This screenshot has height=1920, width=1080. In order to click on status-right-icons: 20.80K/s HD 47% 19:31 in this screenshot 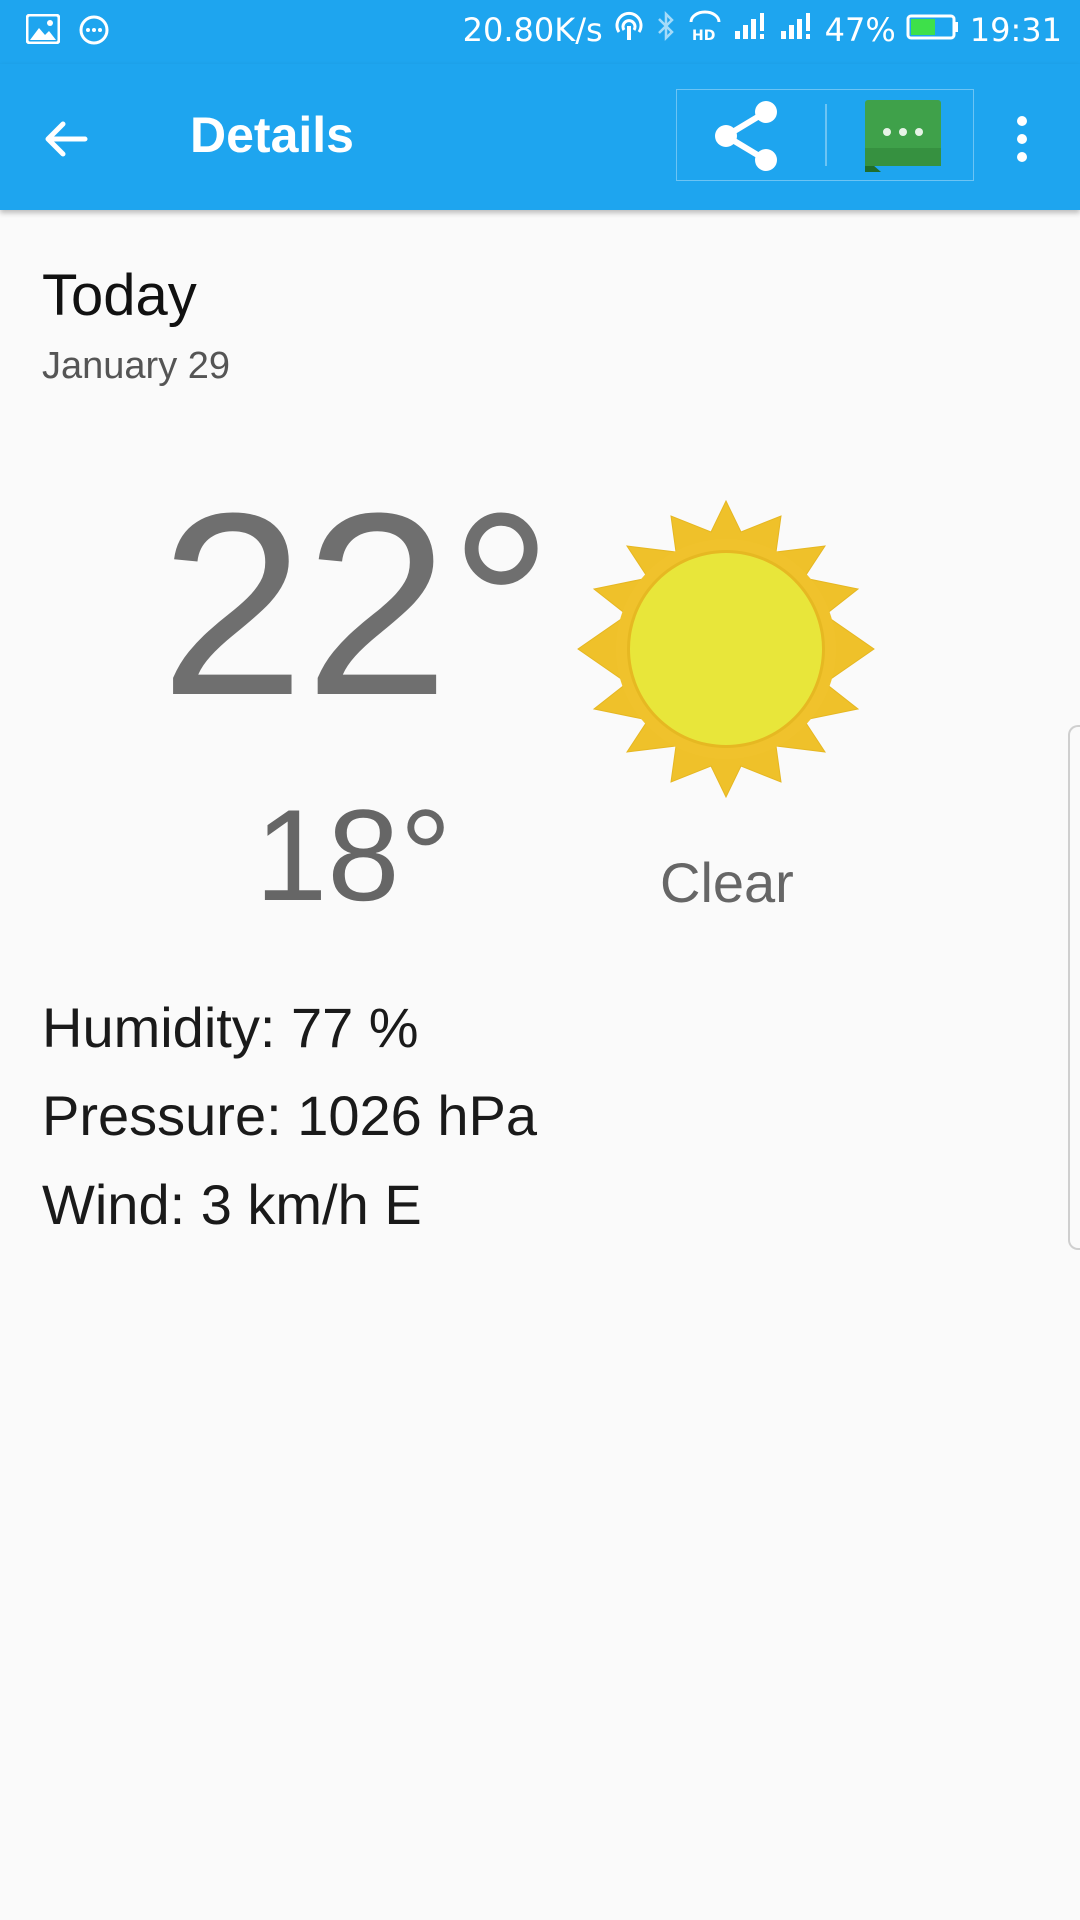, I will do `click(762, 30)`.